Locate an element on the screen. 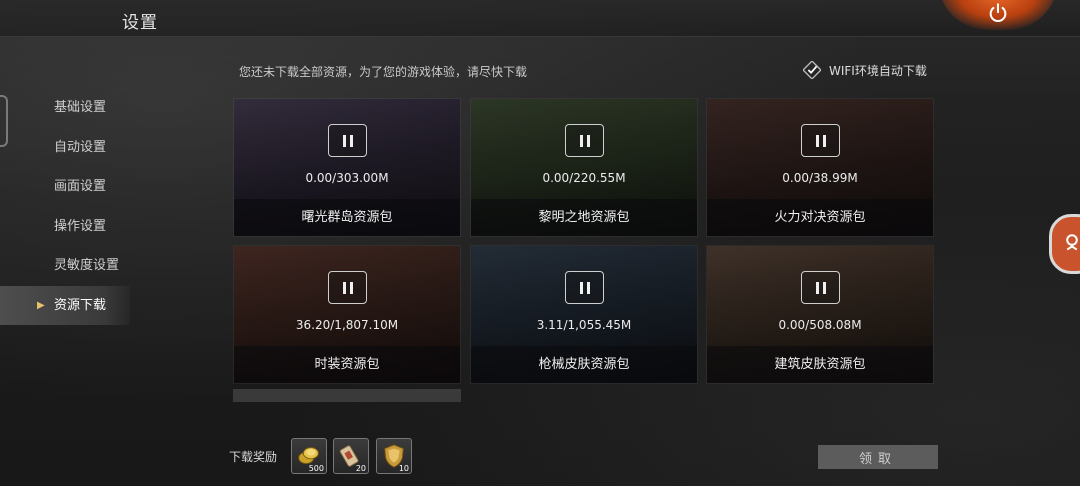 The height and width of the screenshot is (486, 1080). wifi-auto-download-toggle: WIFI环境自动下载 is located at coordinates (865, 70).